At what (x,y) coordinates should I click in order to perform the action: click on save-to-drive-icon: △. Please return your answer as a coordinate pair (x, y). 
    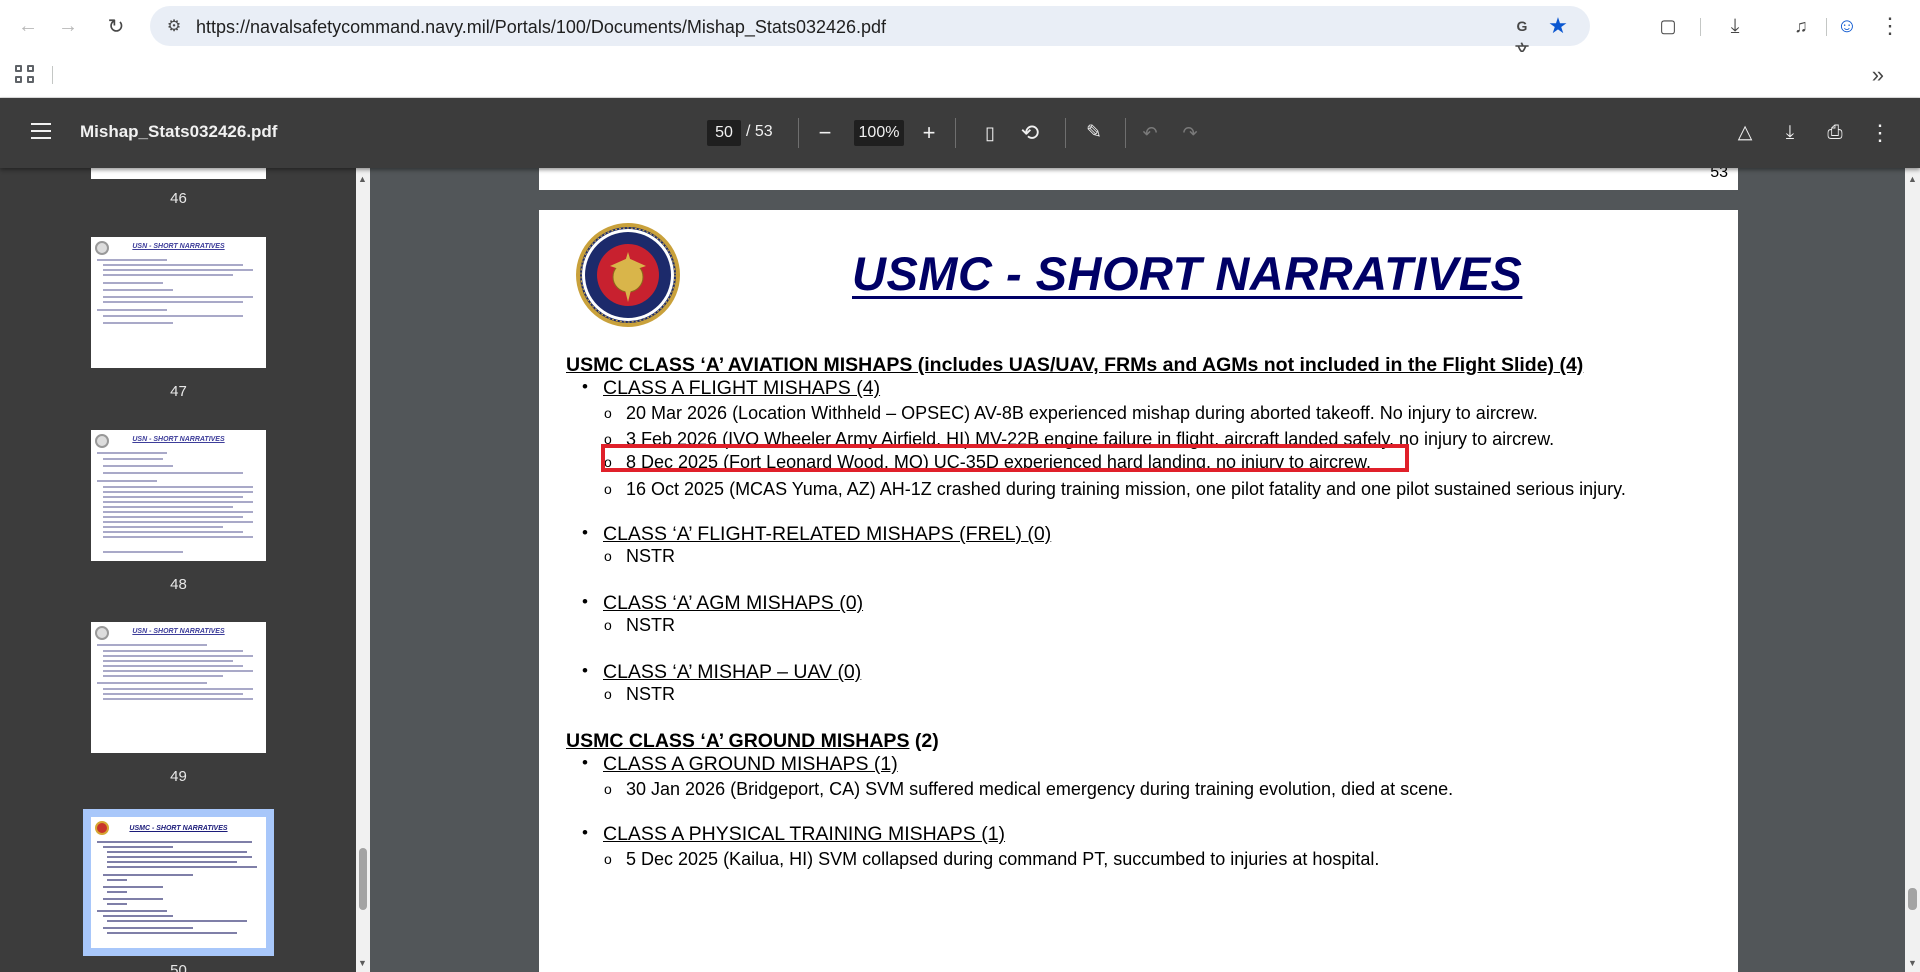
    Looking at the image, I should click on (1745, 133).